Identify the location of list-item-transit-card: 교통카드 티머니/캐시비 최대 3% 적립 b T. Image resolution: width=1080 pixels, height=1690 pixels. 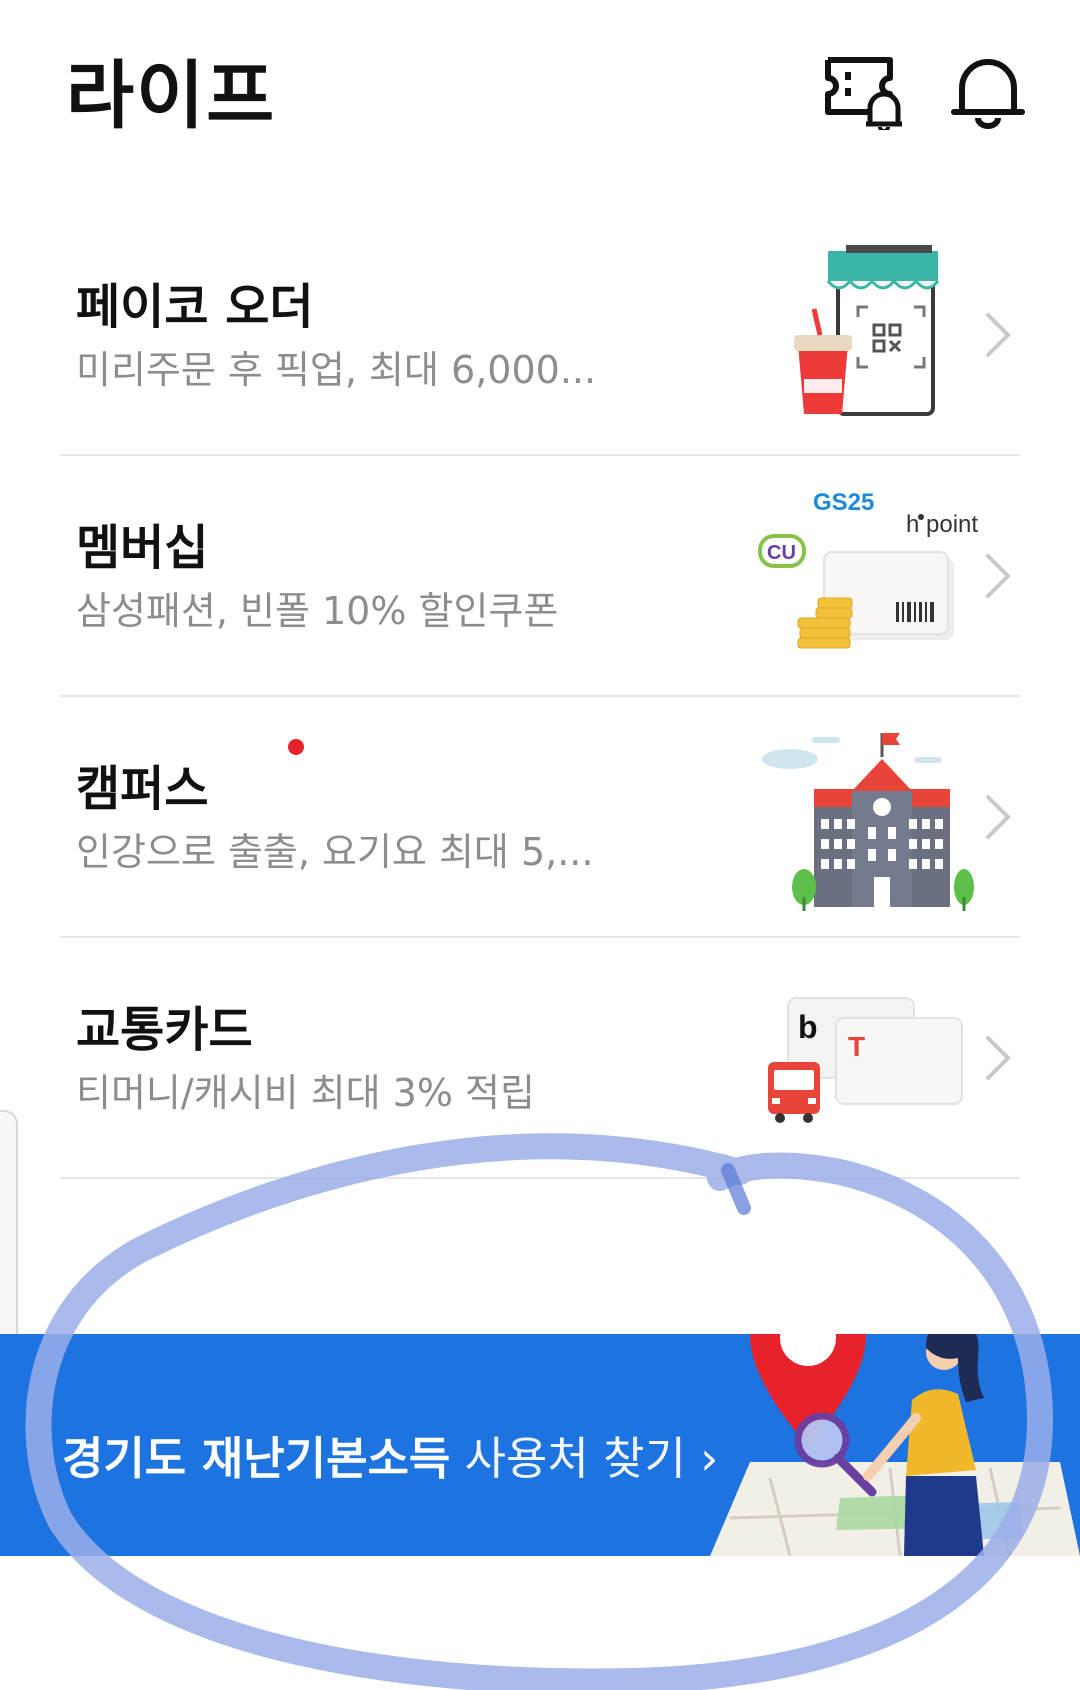
(540, 1058).